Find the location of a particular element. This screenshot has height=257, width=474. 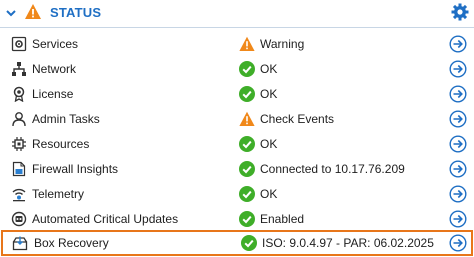

admin-tasks-icon is located at coordinates (19, 119).